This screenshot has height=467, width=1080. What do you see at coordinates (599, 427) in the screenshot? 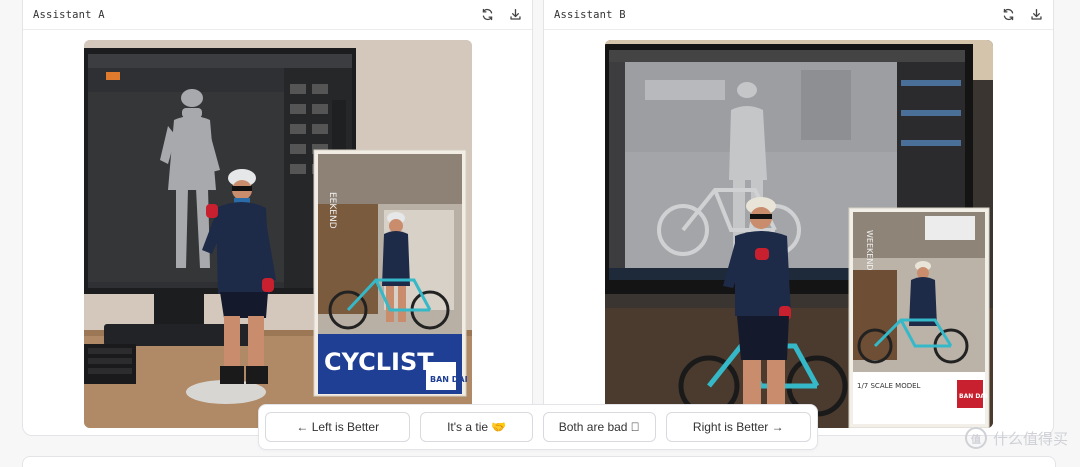
I see `both-bad-button: Both are bad ⃠` at bounding box center [599, 427].